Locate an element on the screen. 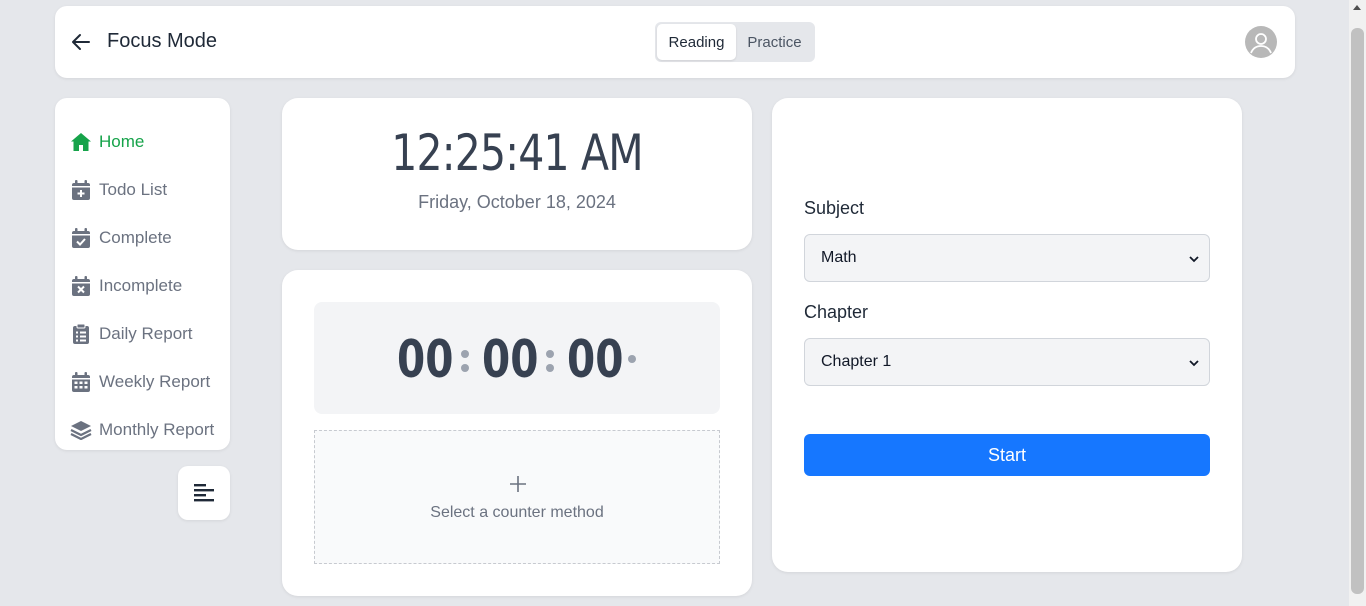 This screenshot has height=606, width=1366. chapter-selected-value: Chapter 1 is located at coordinates (856, 361).